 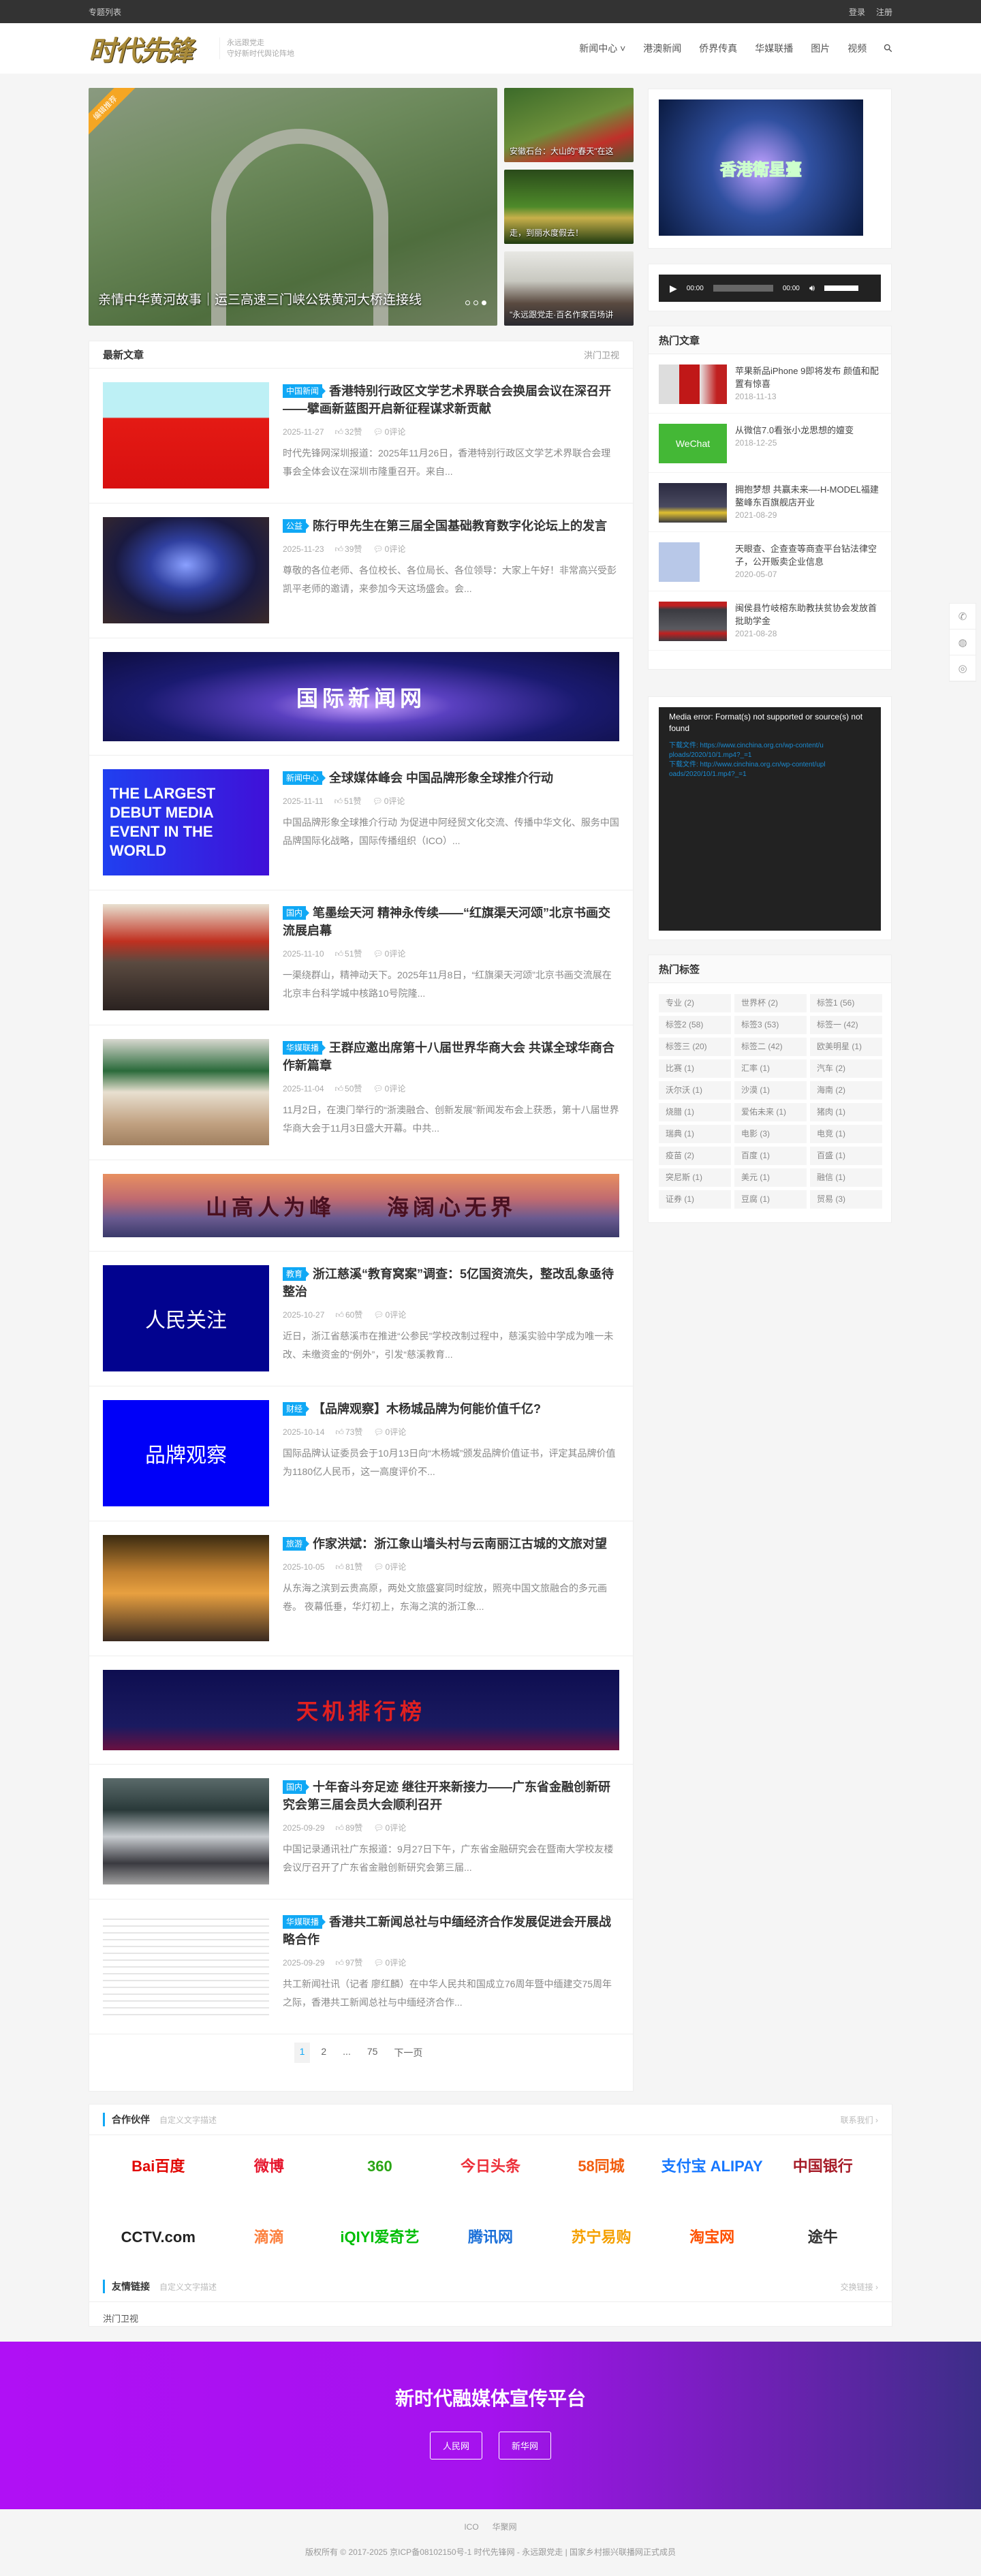 I want to click on tag-item: 沙漠 (1), so click(x=771, y=1090).